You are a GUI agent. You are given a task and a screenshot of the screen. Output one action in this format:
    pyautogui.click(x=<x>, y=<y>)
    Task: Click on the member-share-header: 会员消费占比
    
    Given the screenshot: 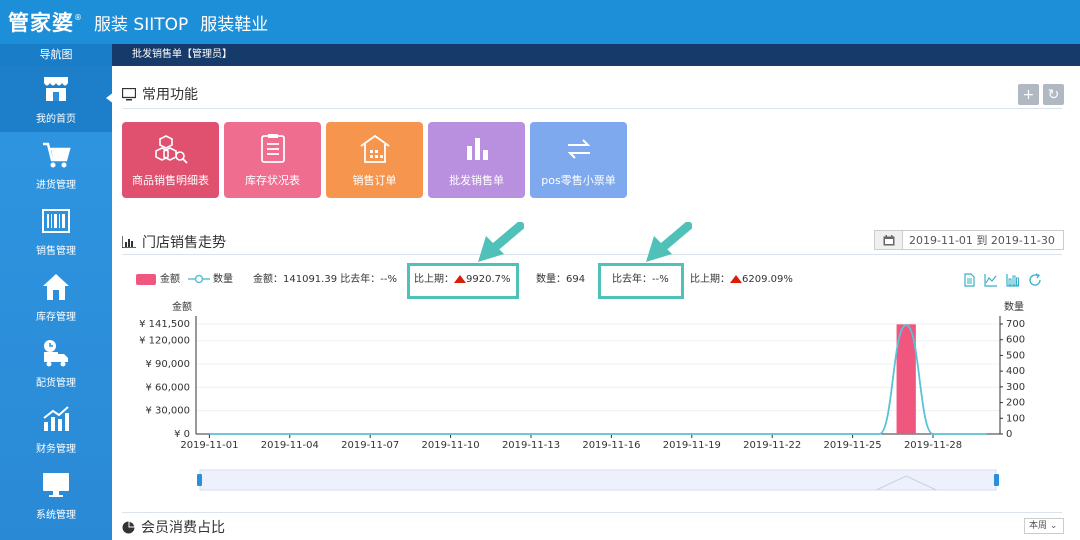 What is the action you would take?
    pyautogui.click(x=173, y=527)
    